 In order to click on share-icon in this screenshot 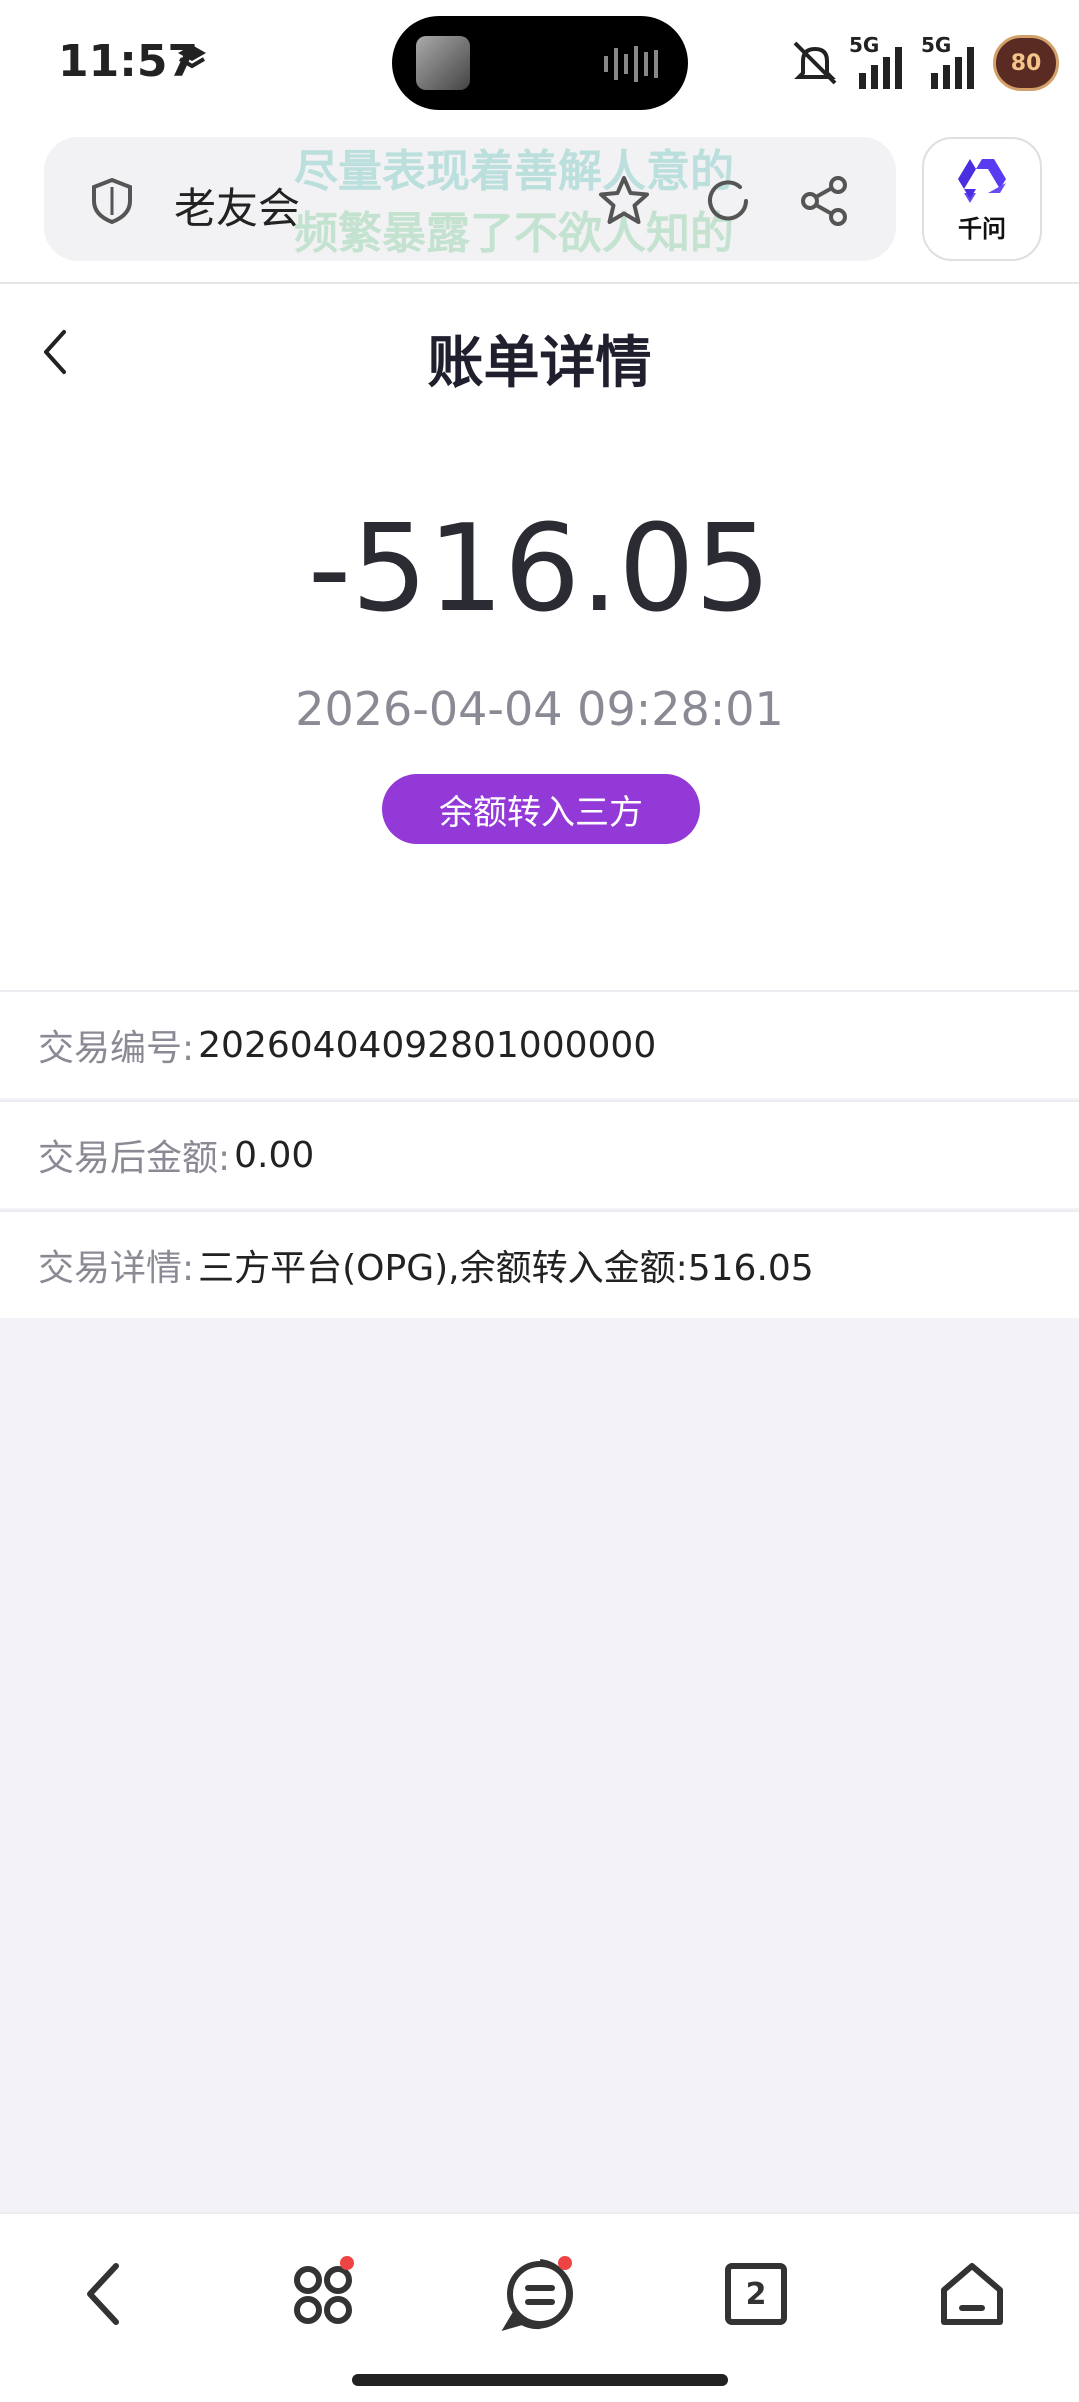, I will do `click(824, 201)`.